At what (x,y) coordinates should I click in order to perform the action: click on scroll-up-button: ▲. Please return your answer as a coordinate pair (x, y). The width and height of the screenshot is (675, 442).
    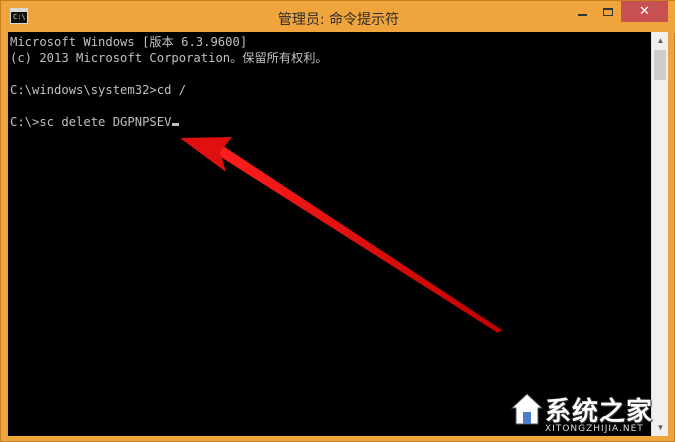
    Looking at the image, I should click on (660, 40).